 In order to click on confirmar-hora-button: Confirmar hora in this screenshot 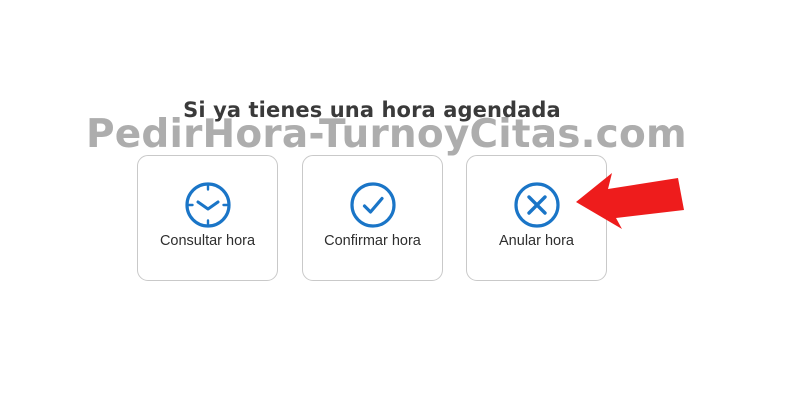, I will do `click(372, 218)`.